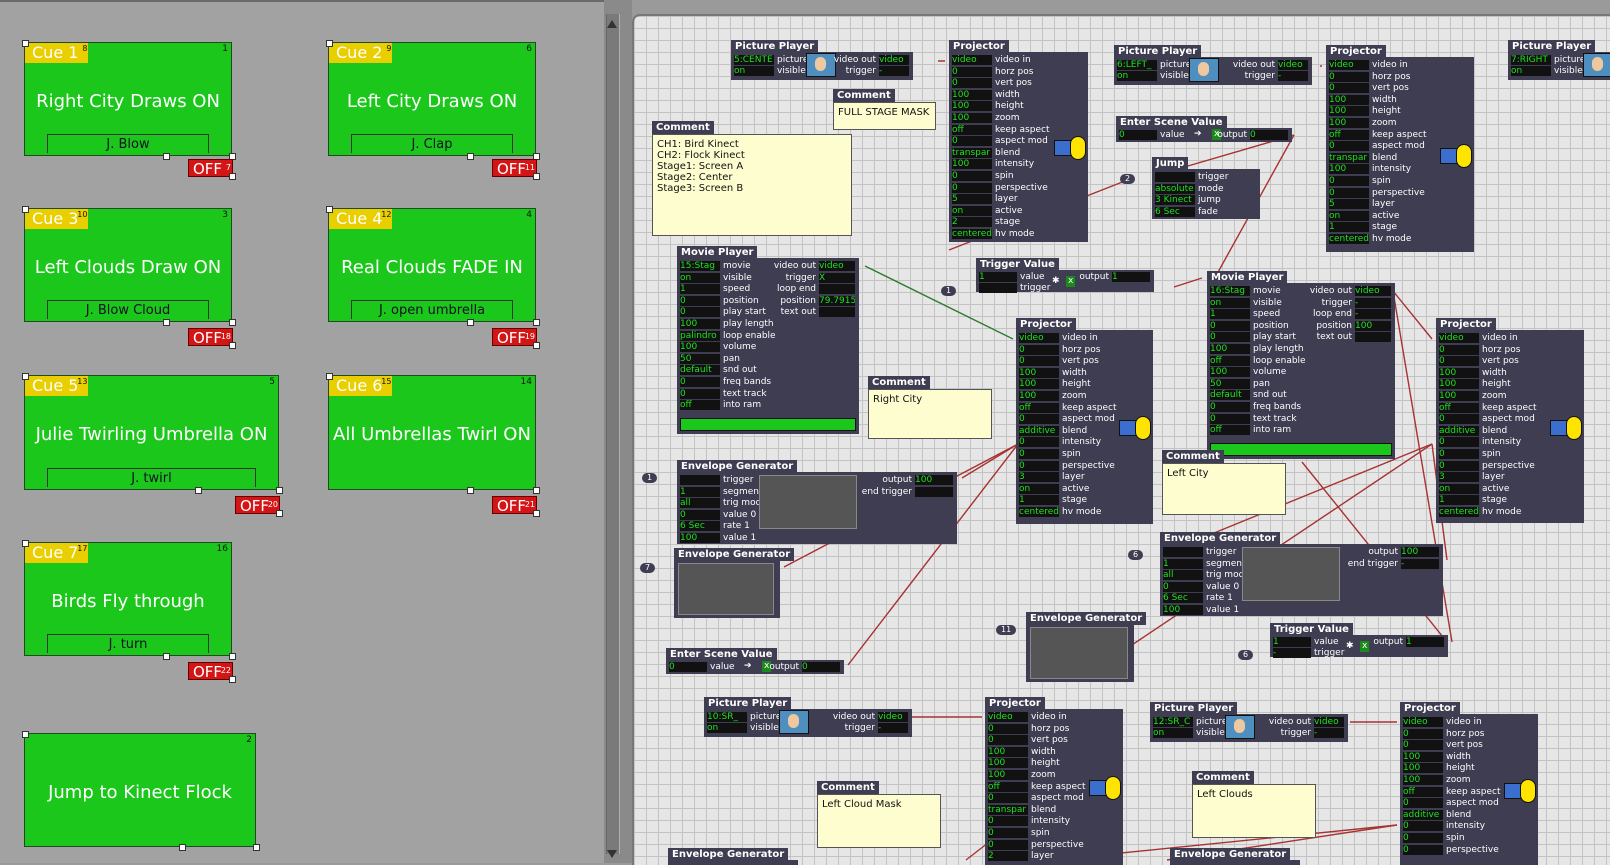 Image resolution: width=1610 pixels, height=865 pixels. What do you see at coordinates (1039, 477) in the screenshot?
I see `input-value: 3` at bounding box center [1039, 477].